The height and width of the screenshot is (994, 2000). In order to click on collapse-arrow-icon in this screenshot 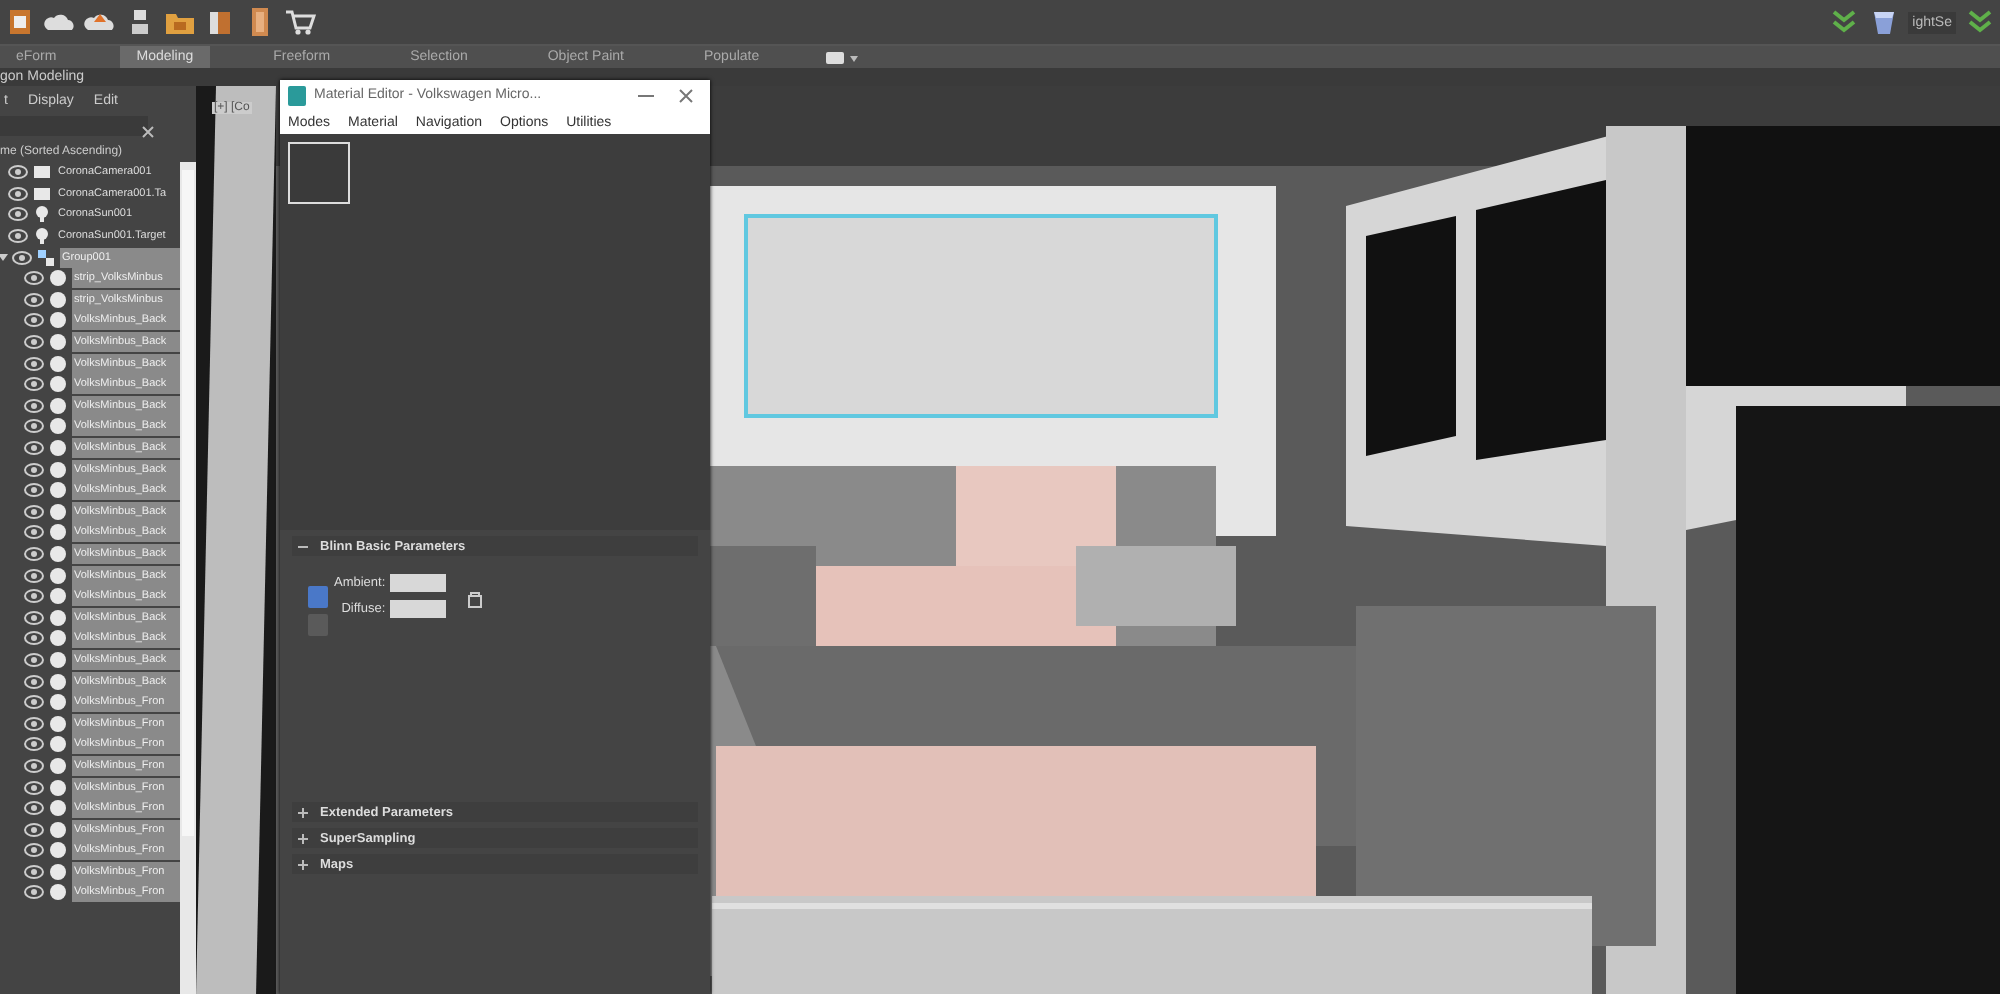, I will do `click(4, 257)`.